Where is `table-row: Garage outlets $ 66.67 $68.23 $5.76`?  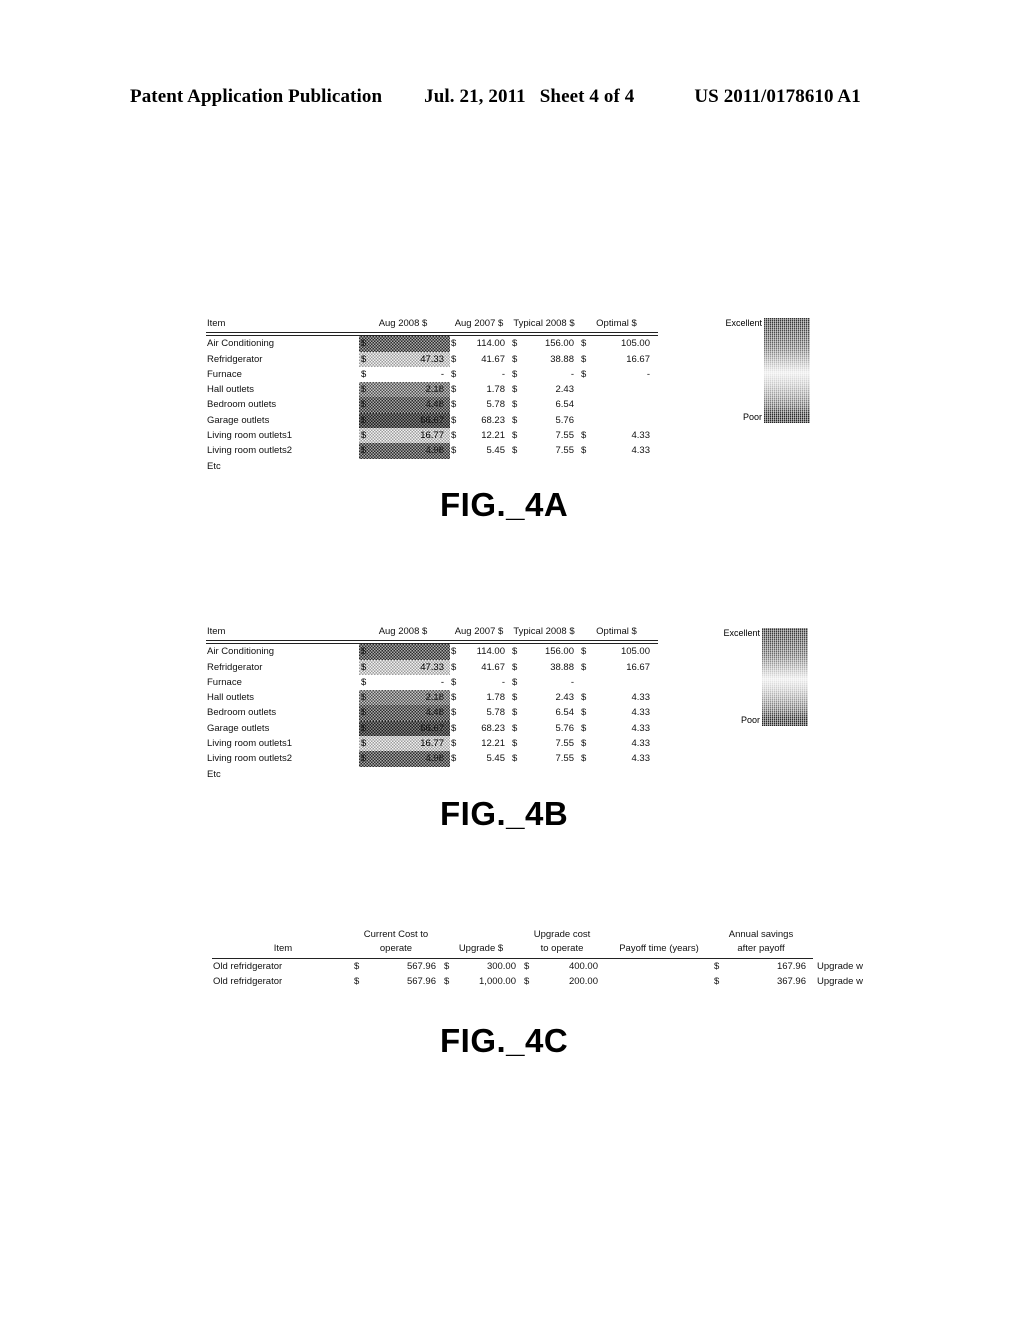
table-row: Garage outlets $ 66.67 $68.23 $5.76 is located at coordinates (432, 420).